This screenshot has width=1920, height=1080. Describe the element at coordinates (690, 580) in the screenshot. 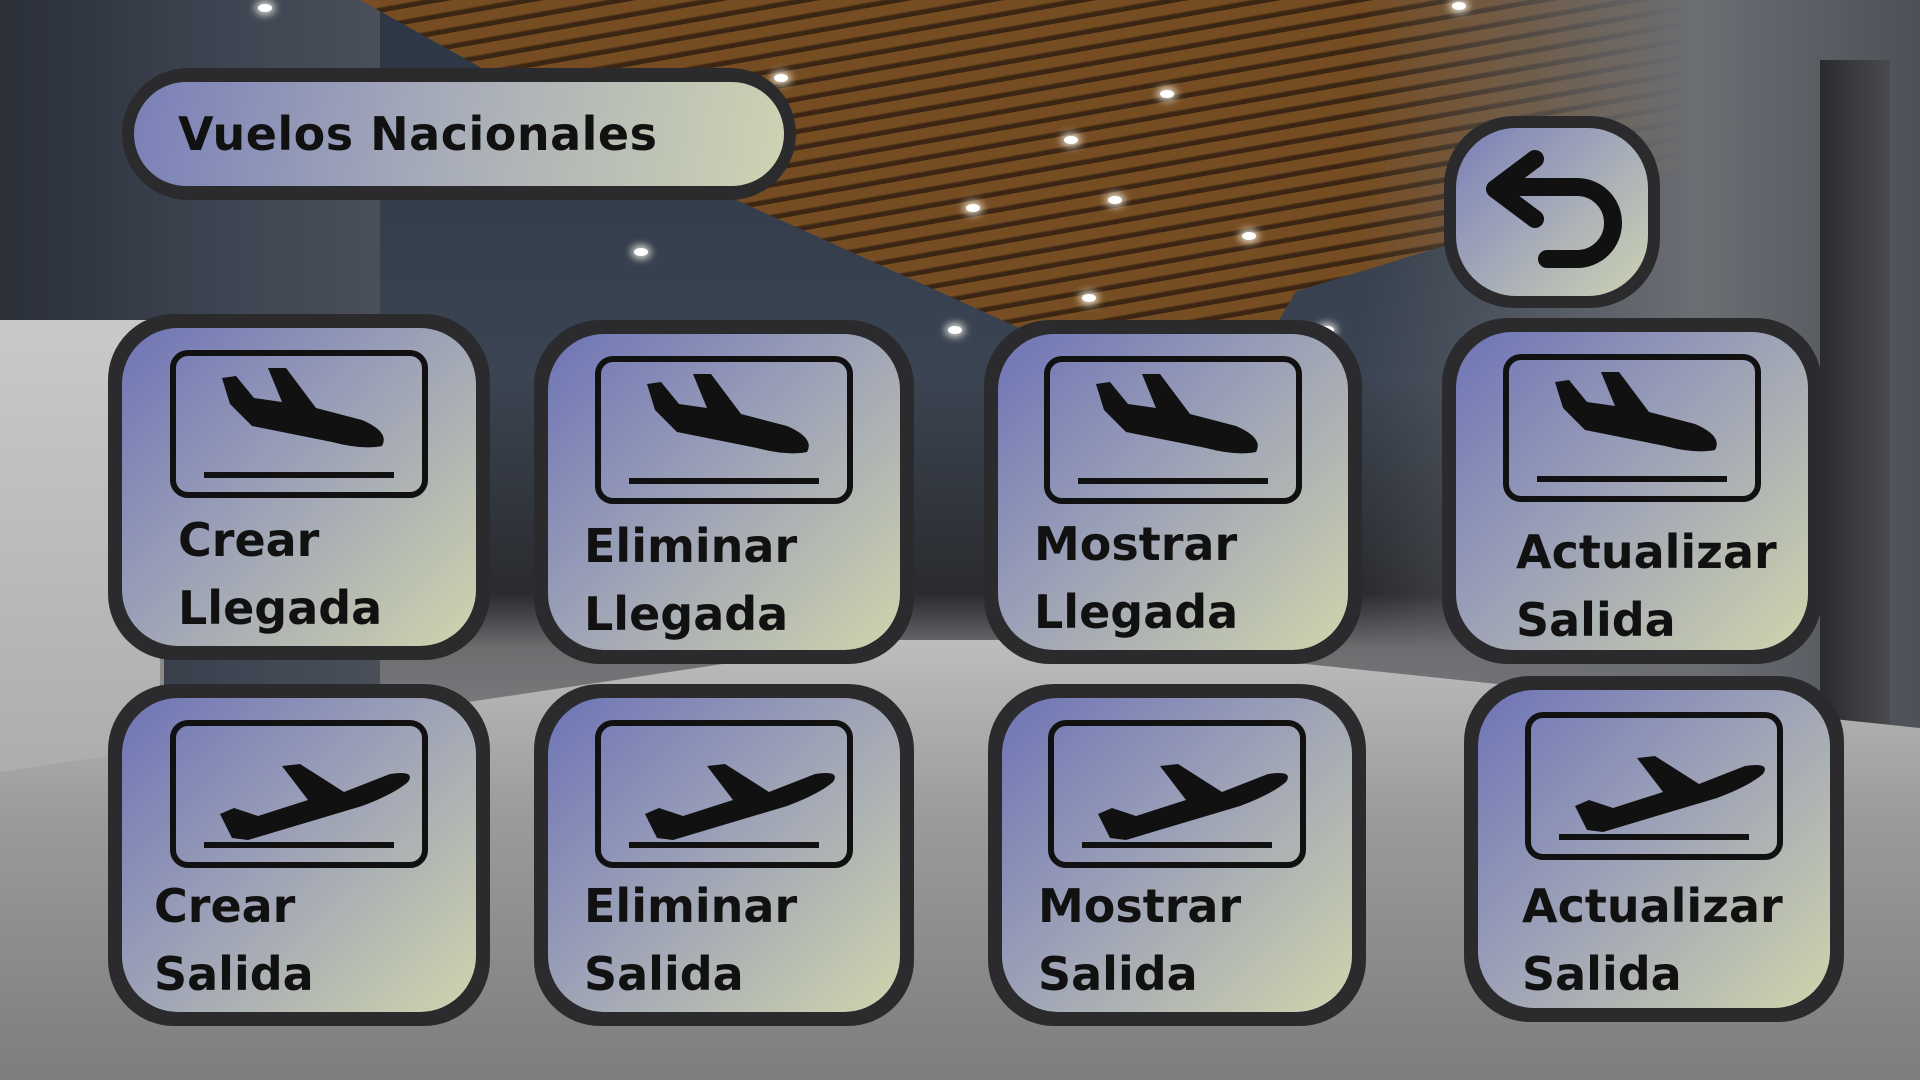

I see `tile-label: Eliminar Llegada` at that location.